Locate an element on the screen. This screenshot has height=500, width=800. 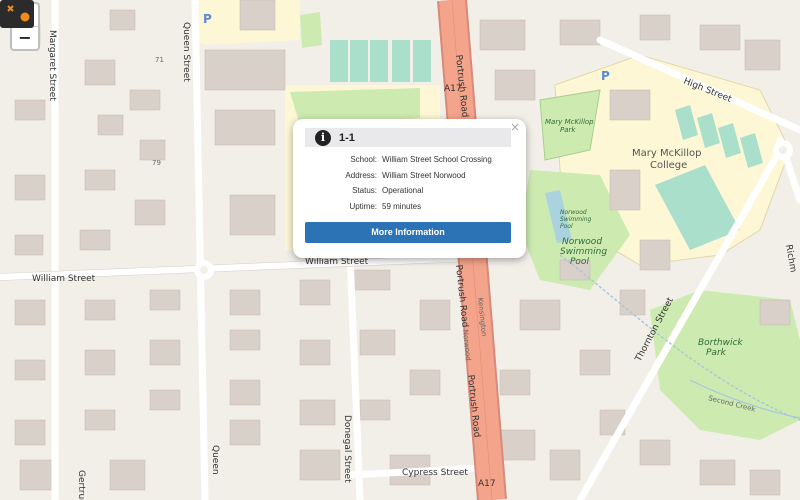
popup-row-school: School: William Street School Crossing is located at coordinates (415, 159).